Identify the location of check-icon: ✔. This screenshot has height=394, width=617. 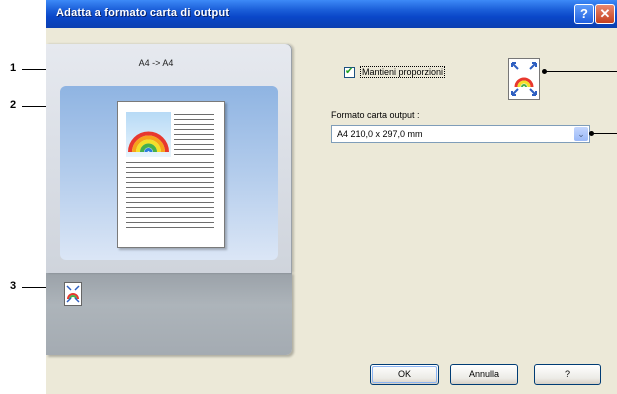
(349, 71).